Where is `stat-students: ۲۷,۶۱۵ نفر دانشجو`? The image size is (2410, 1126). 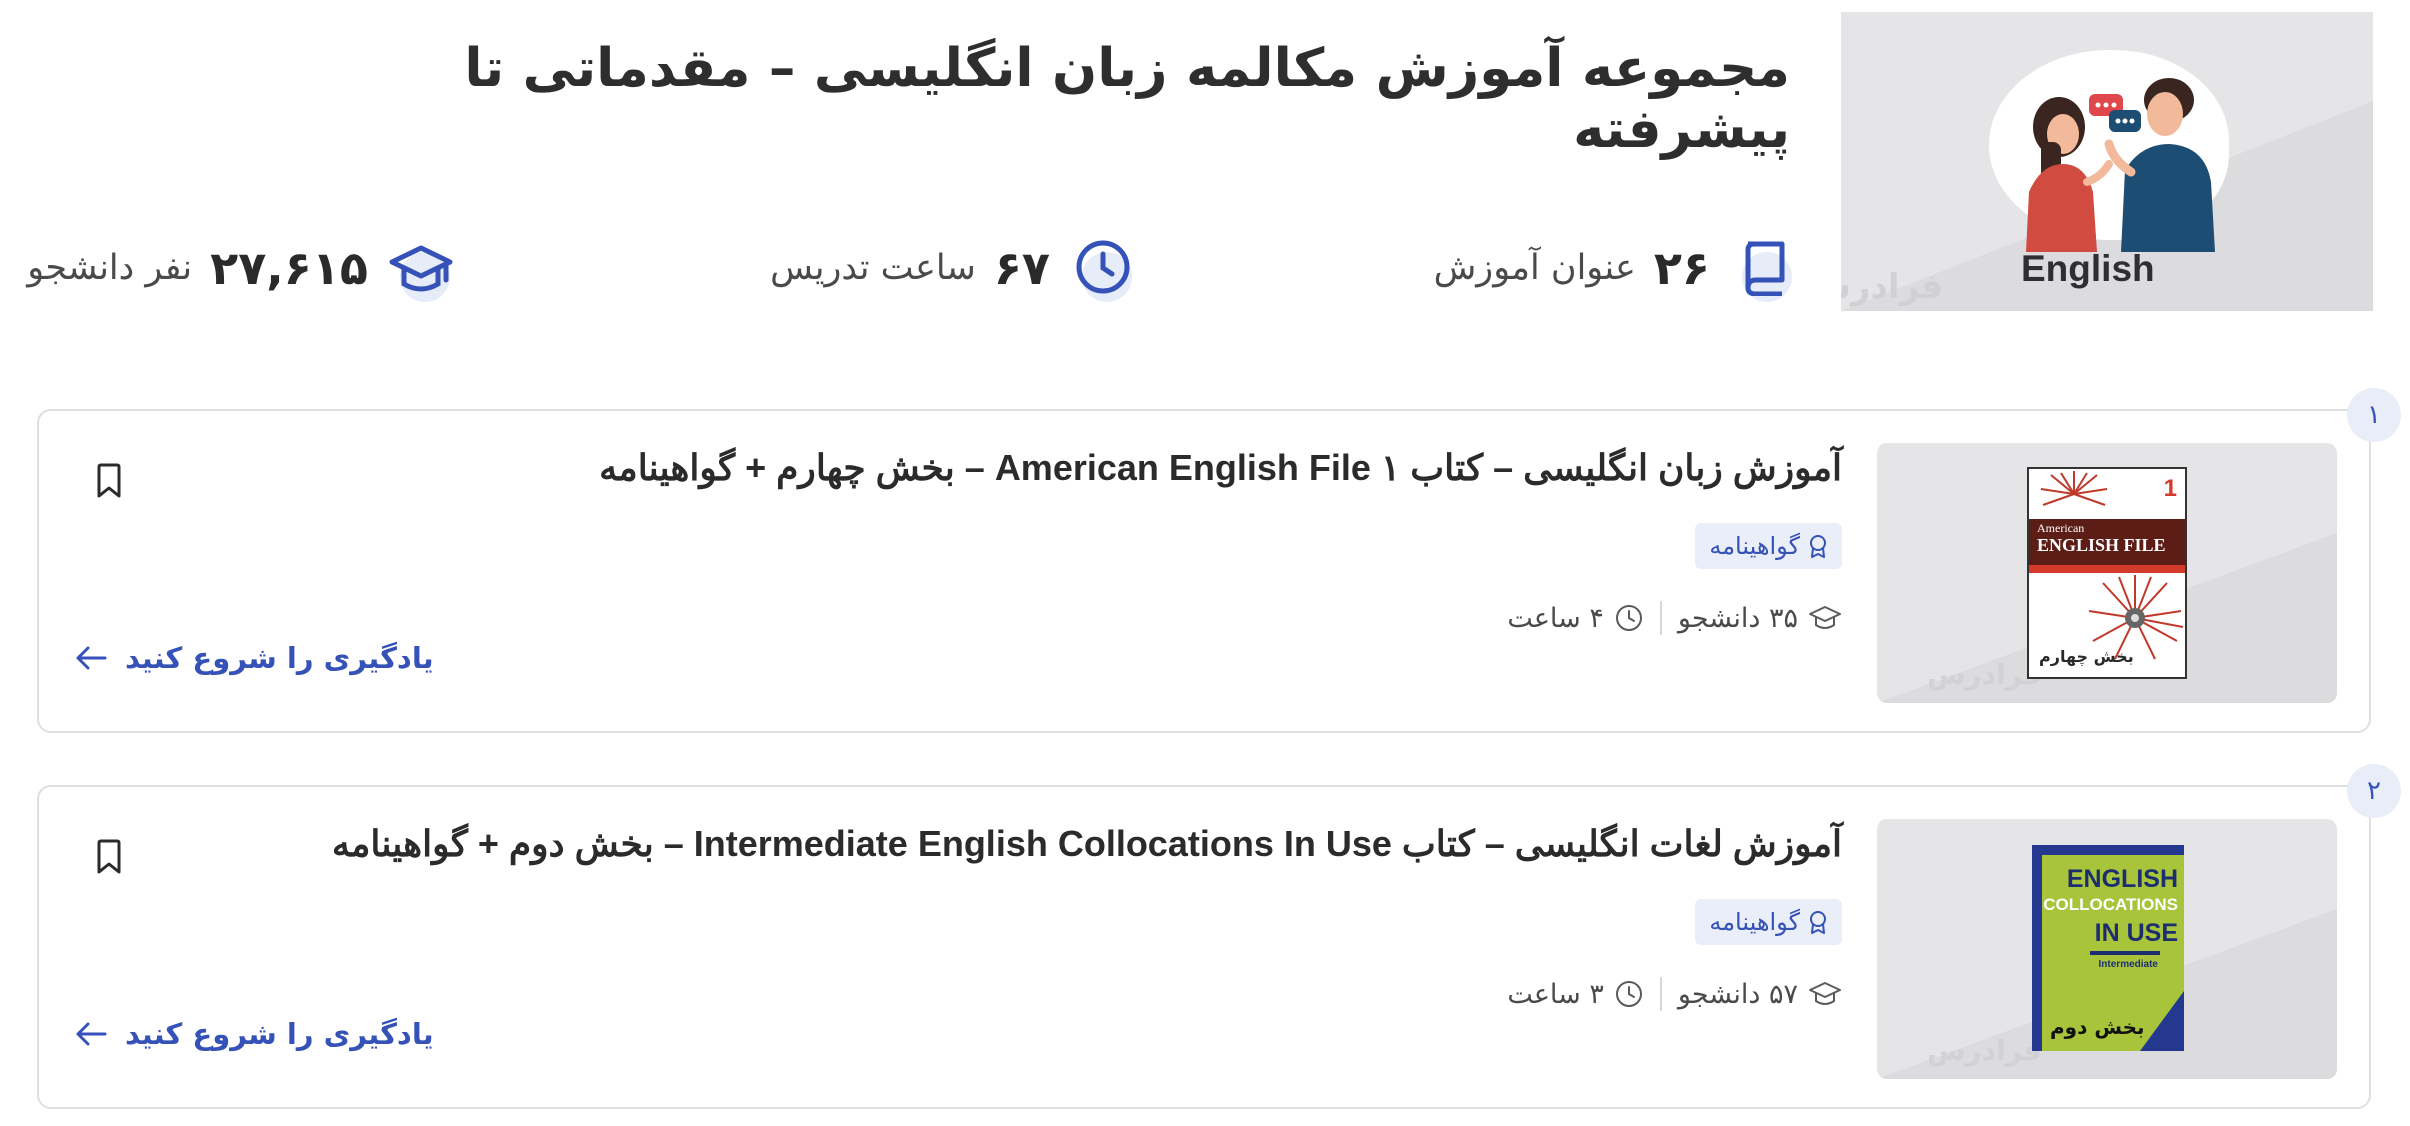 stat-students: ۲۷,۶۱۵ نفر دانشجو is located at coordinates (242, 268).